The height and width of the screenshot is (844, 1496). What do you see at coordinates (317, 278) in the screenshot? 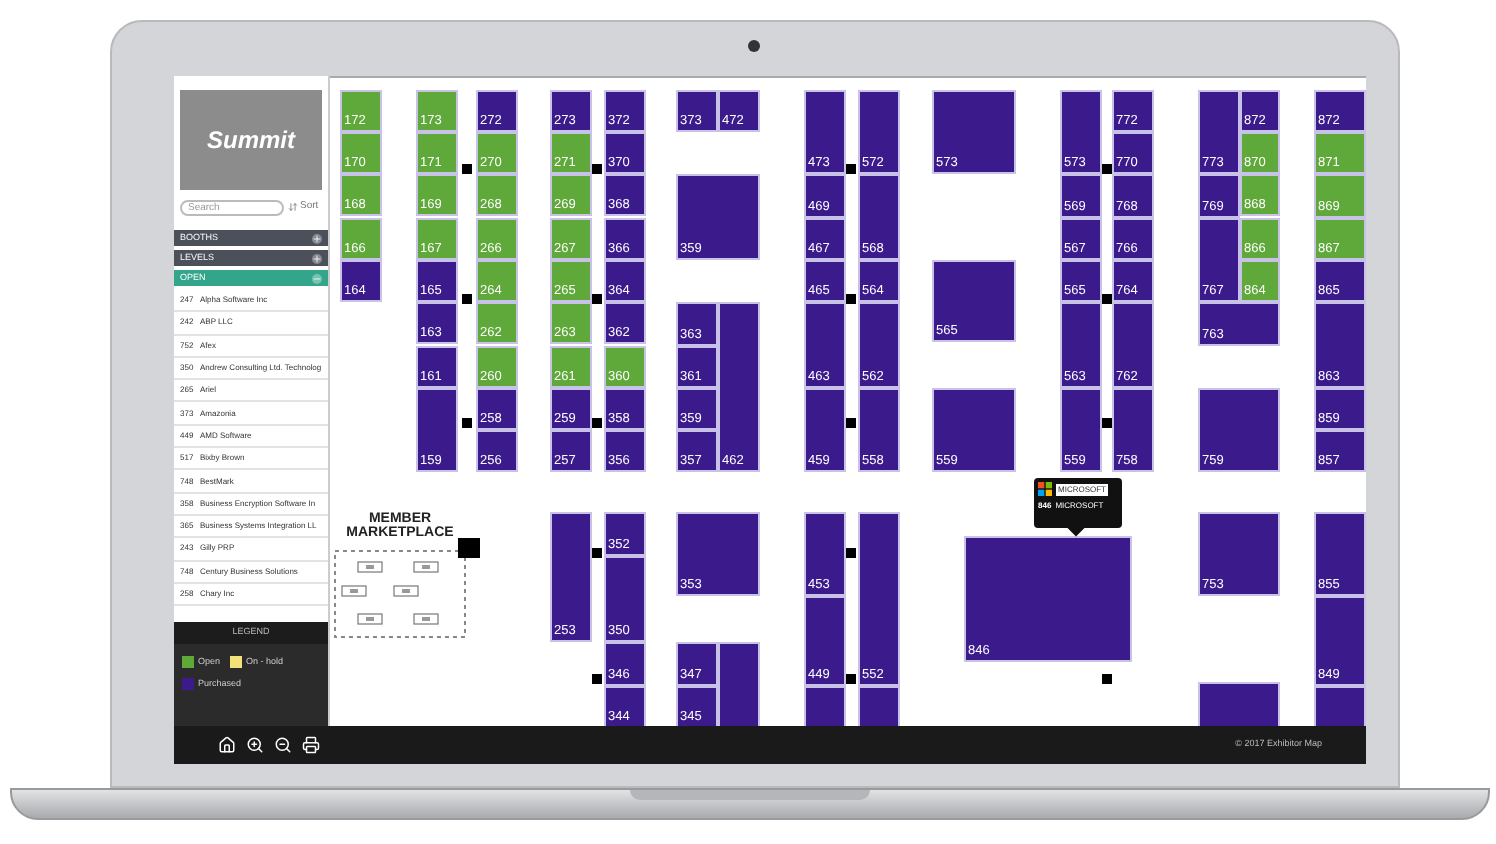
I see `collapse-icon` at bounding box center [317, 278].